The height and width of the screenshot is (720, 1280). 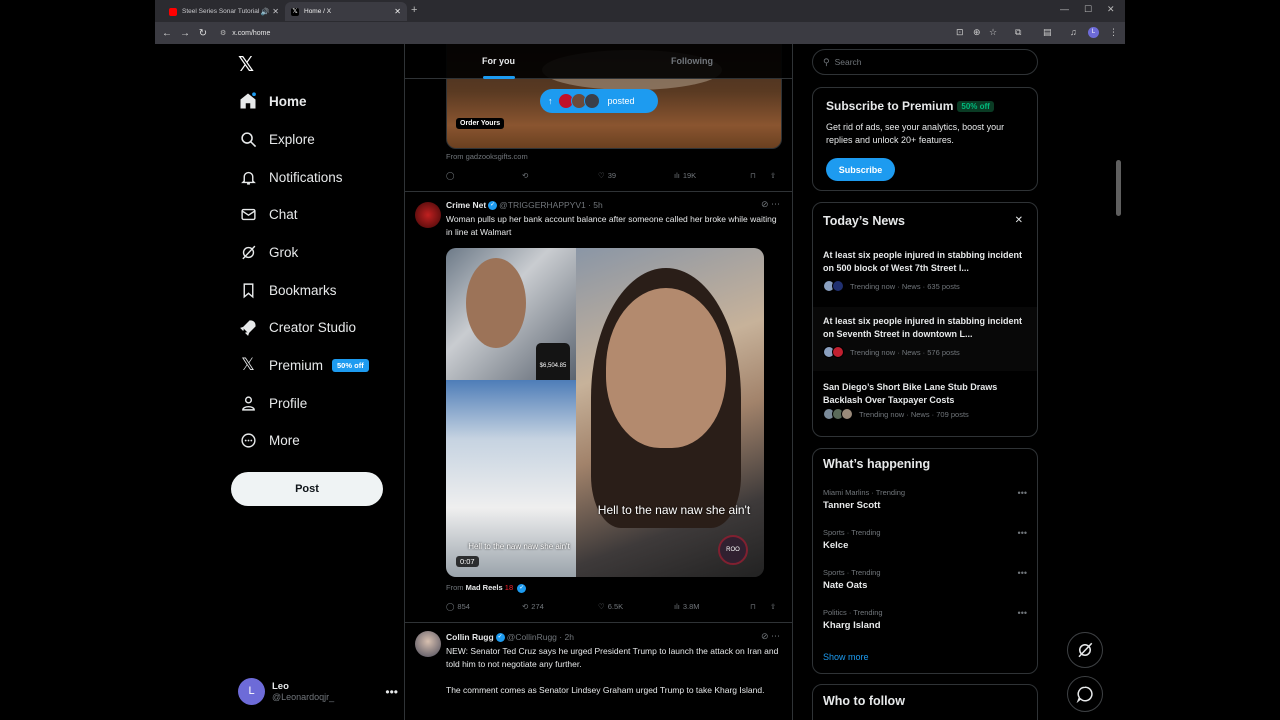 What do you see at coordinates (466, 205) in the screenshot?
I see `author-name: Crime Net` at bounding box center [466, 205].